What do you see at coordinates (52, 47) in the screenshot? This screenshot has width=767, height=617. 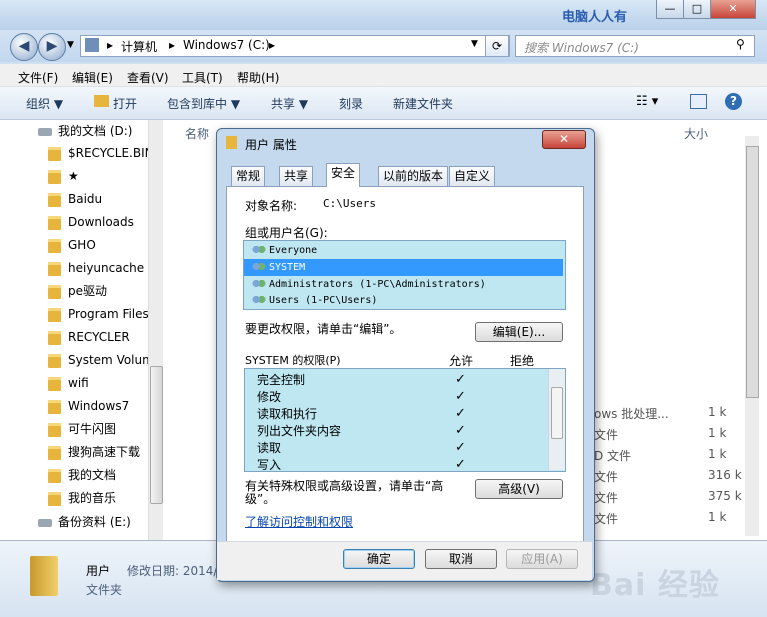 I see `forward-button: ▶` at bounding box center [52, 47].